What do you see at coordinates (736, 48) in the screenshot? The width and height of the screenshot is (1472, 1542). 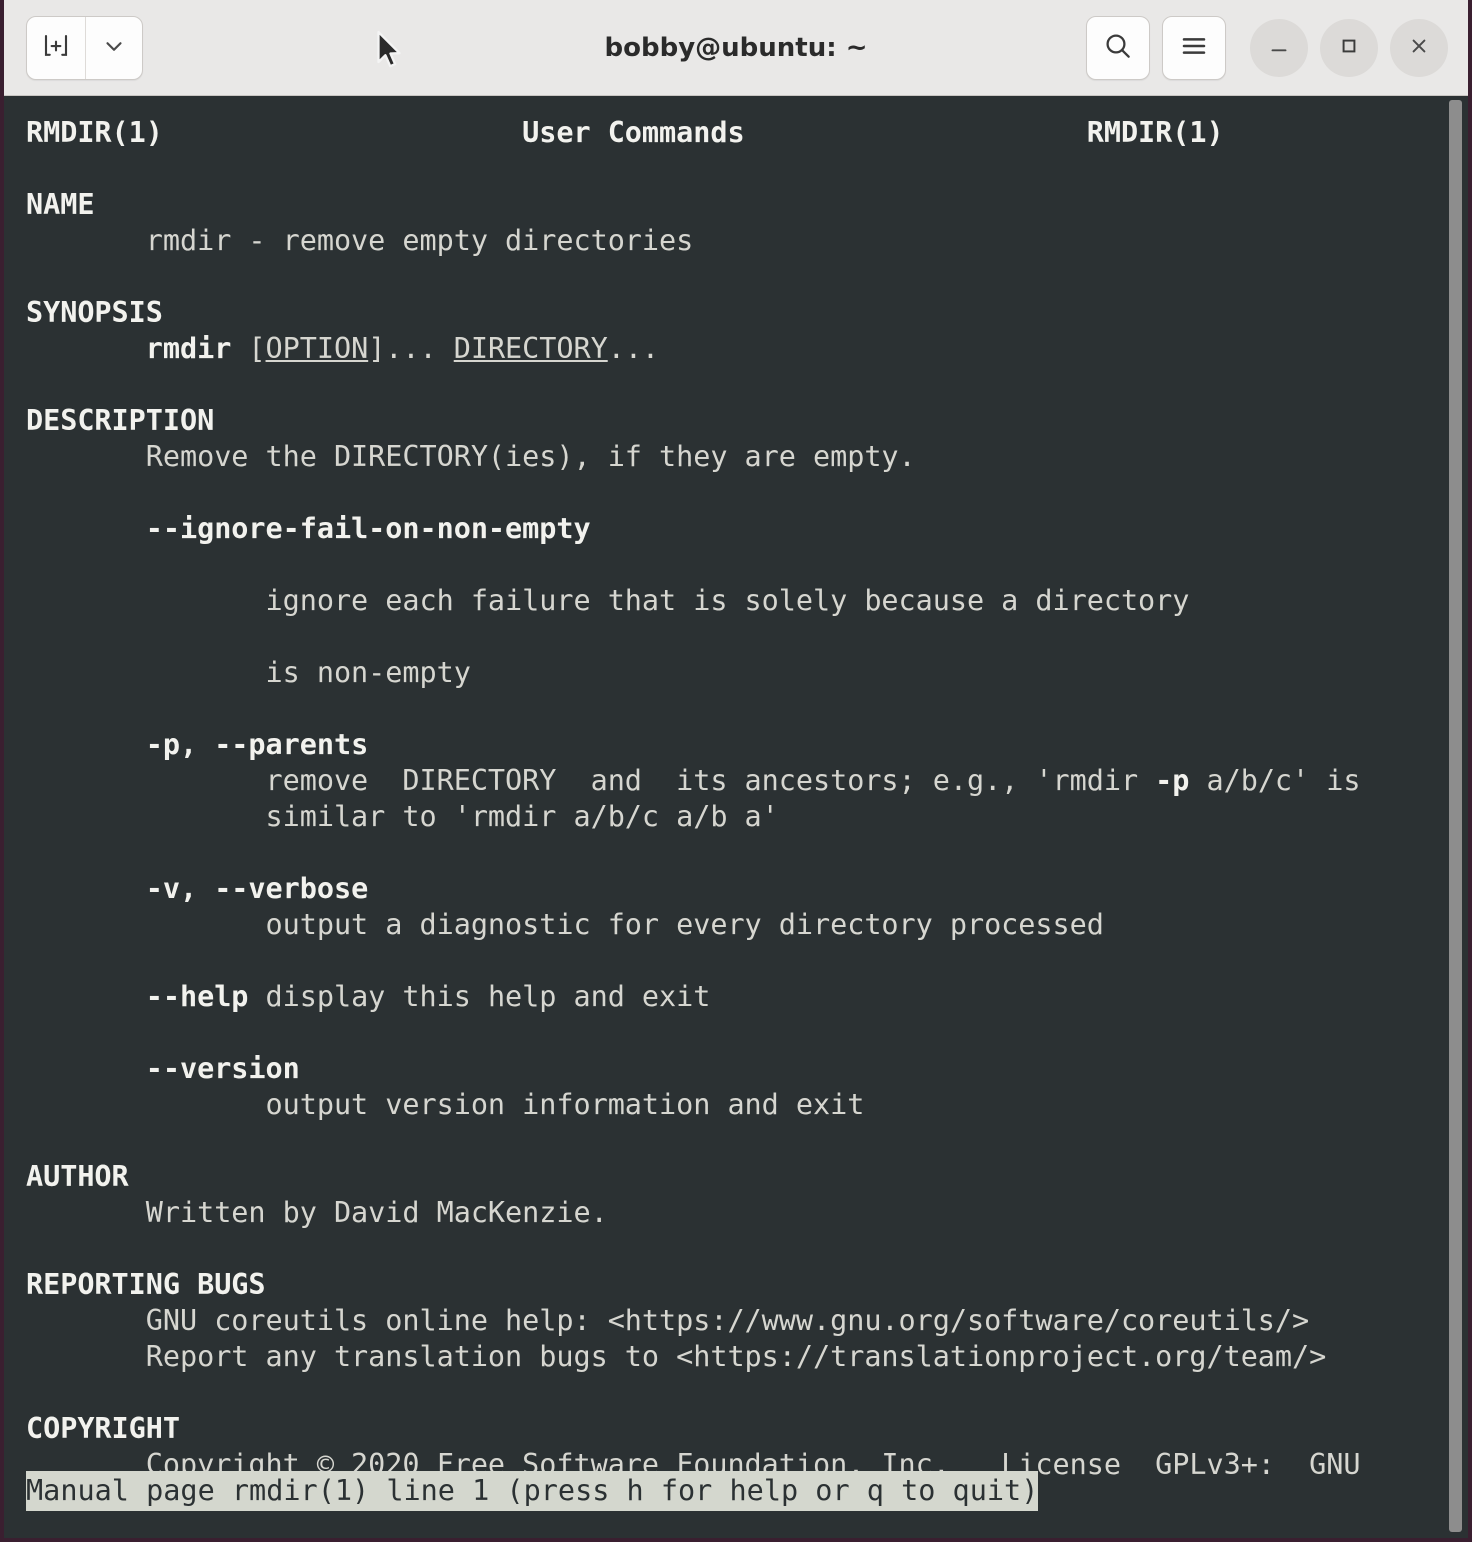 I see `window-titlebar: bobby@ubuntu: ~` at bounding box center [736, 48].